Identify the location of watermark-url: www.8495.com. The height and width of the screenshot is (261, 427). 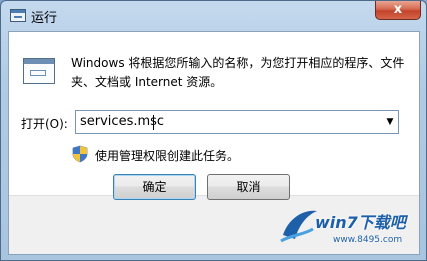
(368, 240).